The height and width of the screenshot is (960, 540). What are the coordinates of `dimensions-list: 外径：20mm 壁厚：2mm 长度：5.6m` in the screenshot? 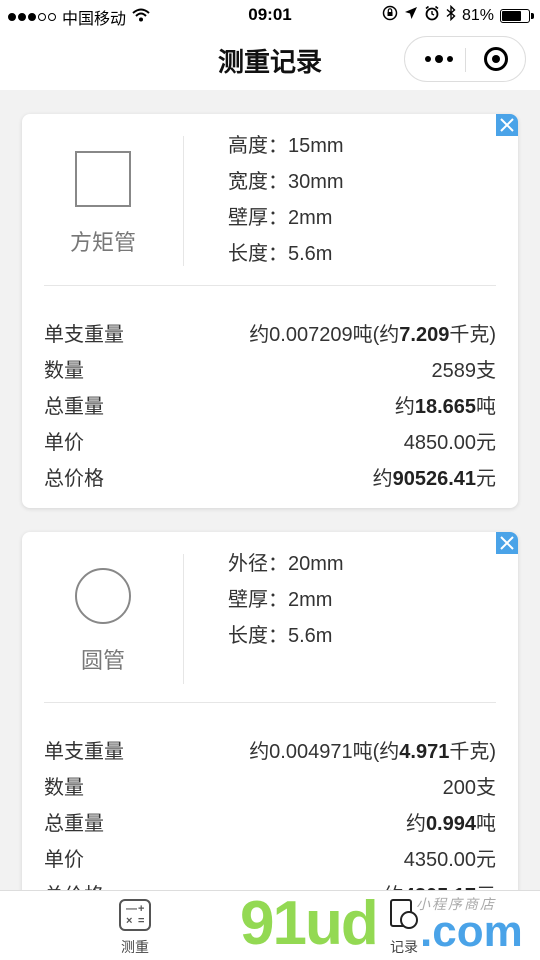 It's located at (286, 603).